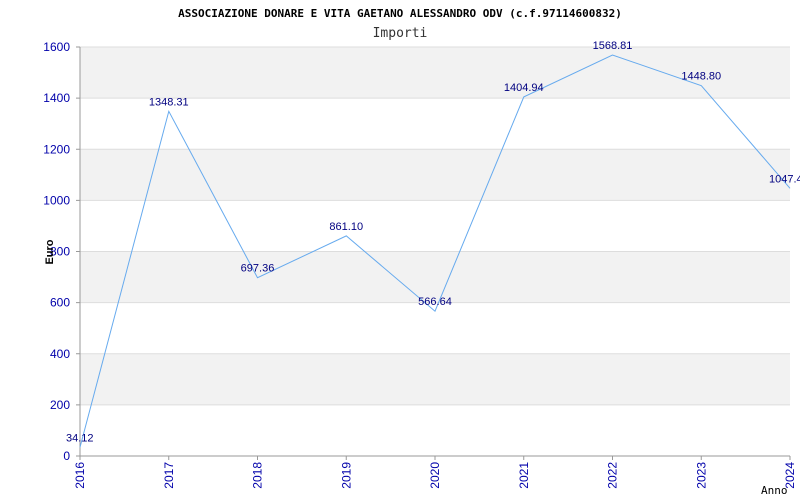 The height and width of the screenshot is (500, 800). What do you see at coordinates (80, 438) in the screenshot?
I see `data-label: 34.12` at bounding box center [80, 438].